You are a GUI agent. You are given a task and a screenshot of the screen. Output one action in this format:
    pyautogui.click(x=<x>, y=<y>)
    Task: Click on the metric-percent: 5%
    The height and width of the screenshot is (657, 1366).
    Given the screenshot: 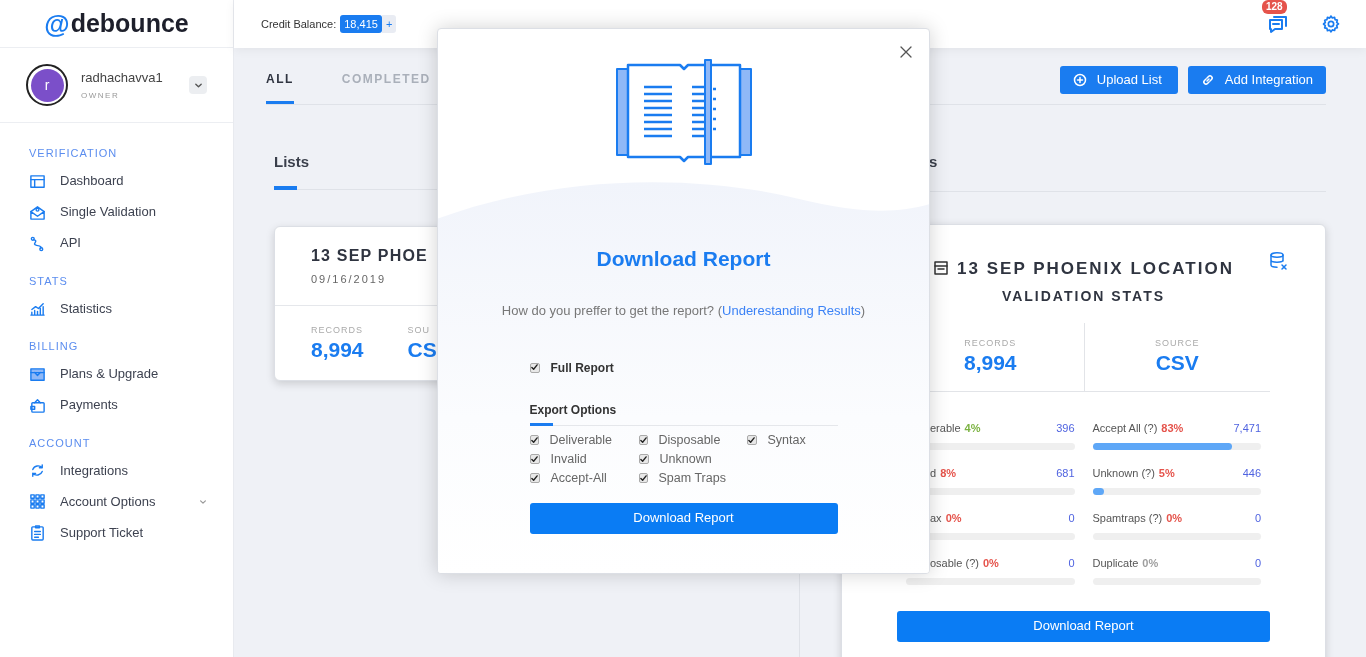 What is the action you would take?
    pyautogui.click(x=1166, y=474)
    